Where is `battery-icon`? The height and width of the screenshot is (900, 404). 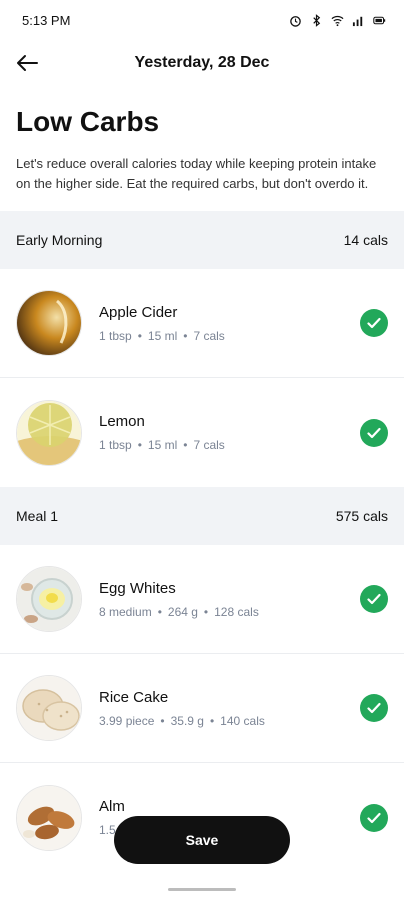 battery-icon is located at coordinates (379, 20).